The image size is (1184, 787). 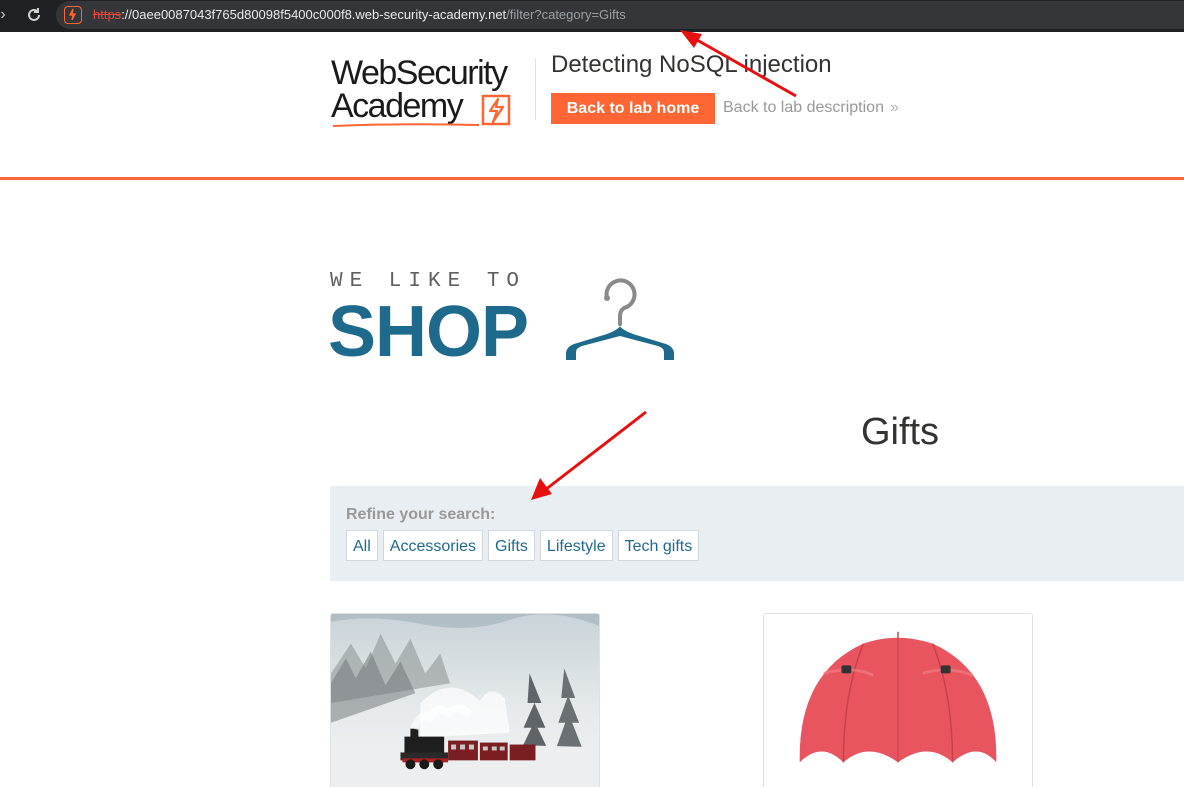 I want to click on back-to-lab-home-button: Back to lab home, so click(x=633, y=108).